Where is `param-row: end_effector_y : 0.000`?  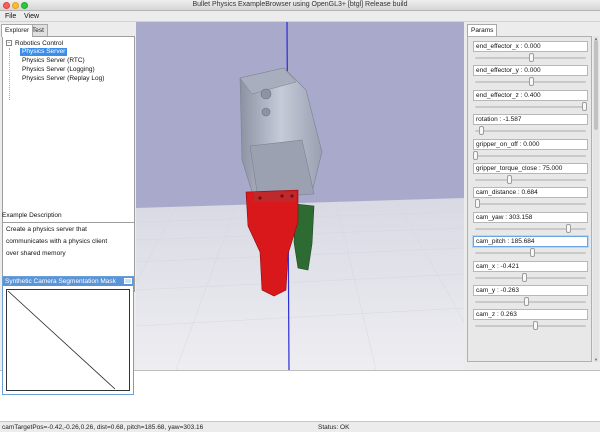 param-row: end_effector_y : 0.000 is located at coordinates (530, 77).